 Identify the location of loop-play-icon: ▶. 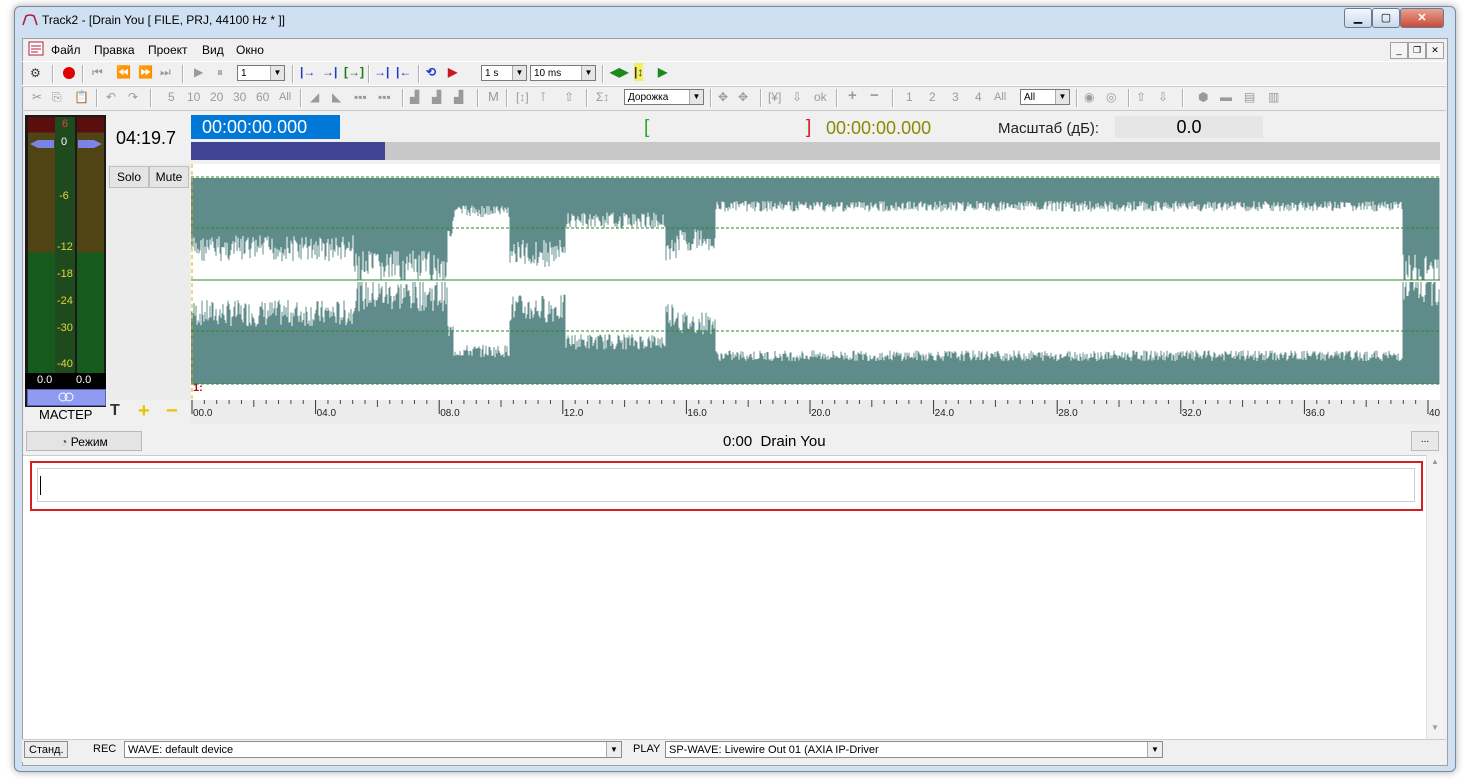
(452, 72).